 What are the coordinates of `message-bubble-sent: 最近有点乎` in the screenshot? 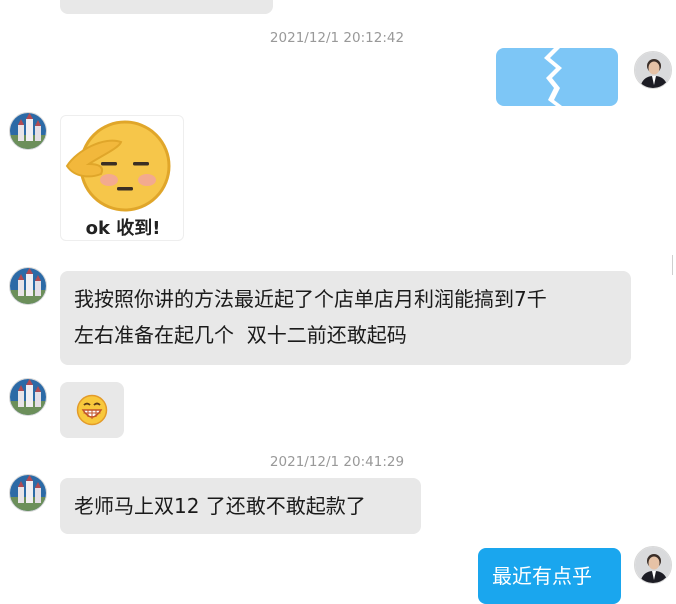 It's located at (549, 576).